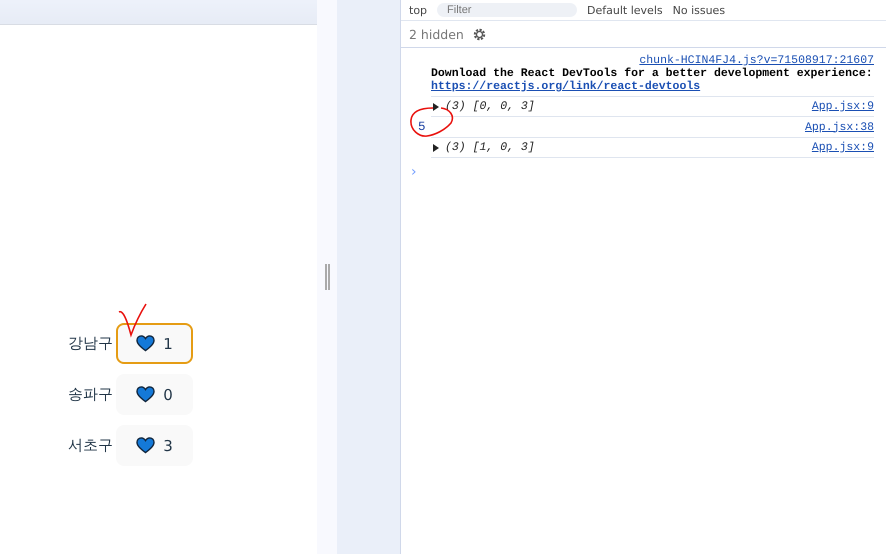 This screenshot has width=886, height=554. Describe the element at coordinates (507, 10) in the screenshot. I see `filter-field: Filter` at that location.